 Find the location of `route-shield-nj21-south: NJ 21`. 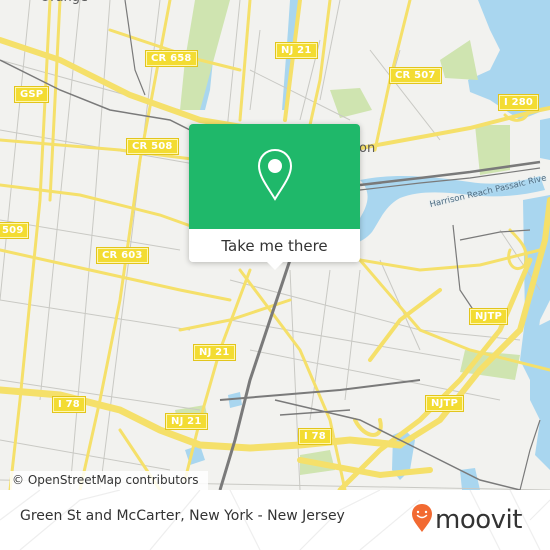

route-shield-nj21-south: NJ 21 is located at coordinates (186, 421).